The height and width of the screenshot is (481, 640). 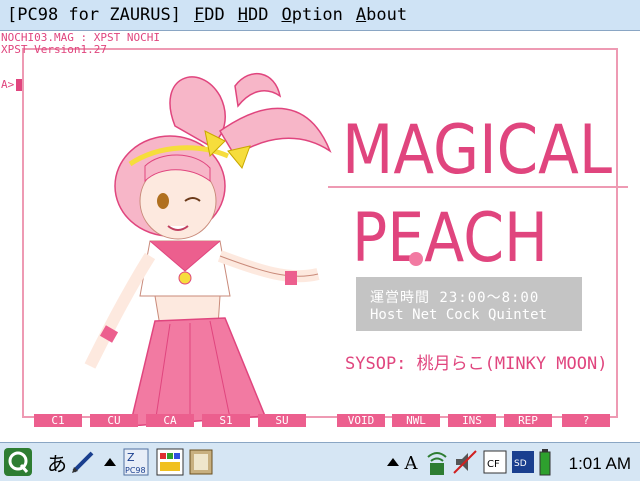 I want to click on speaker-muted-icon, so click(x=465, y=462).